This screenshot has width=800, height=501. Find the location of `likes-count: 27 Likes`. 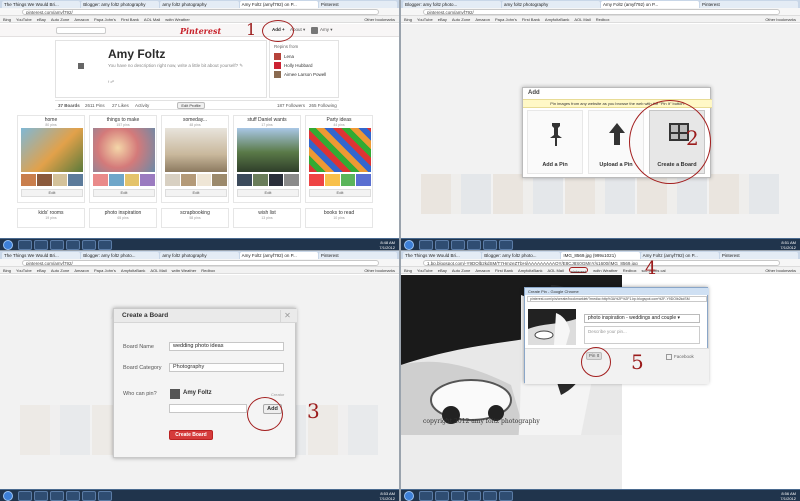

likes-count: 27 Likes is located at coordinates (120, 105).